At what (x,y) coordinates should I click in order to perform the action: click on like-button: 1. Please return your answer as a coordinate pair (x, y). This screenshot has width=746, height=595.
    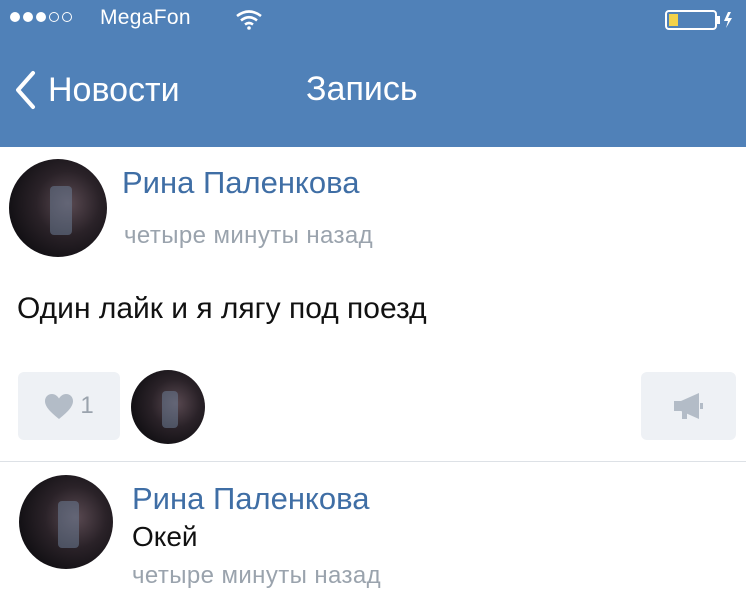
    Looking at the image, I should click on (69, 406).